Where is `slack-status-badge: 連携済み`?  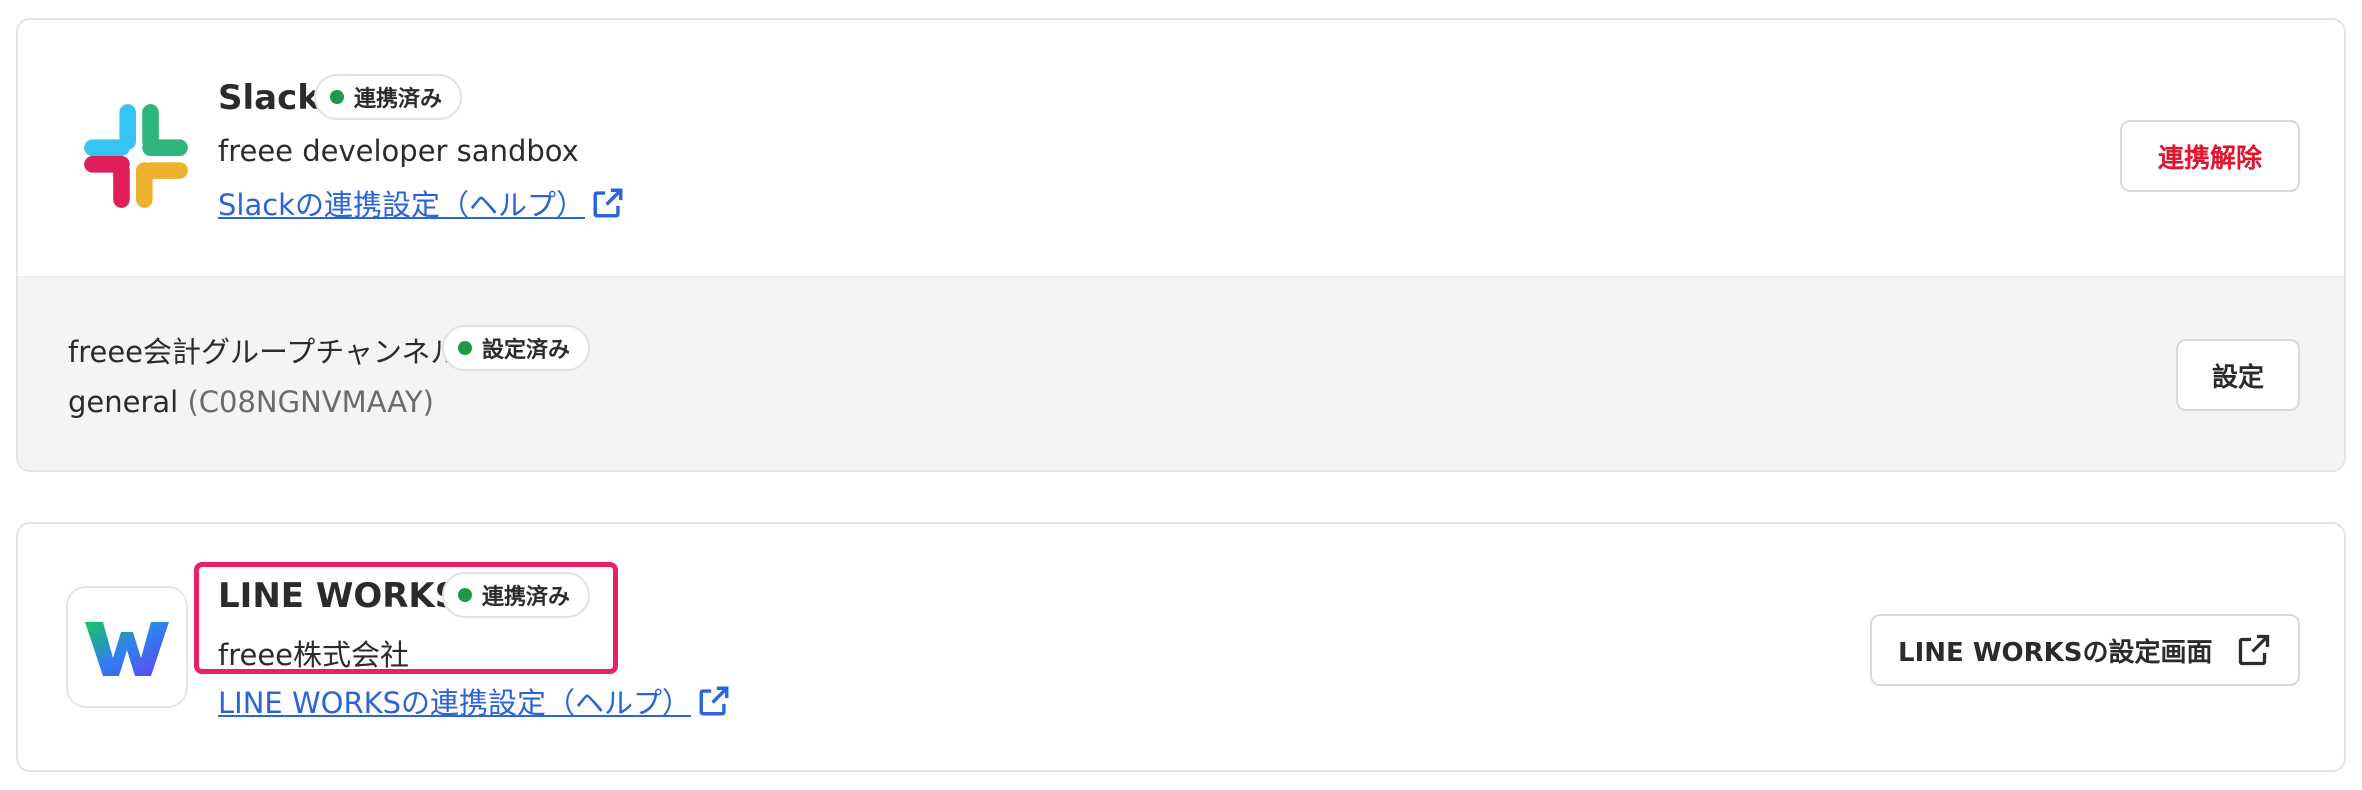
slack-status-badge: 連携済み is located at coordinates (388, 97).